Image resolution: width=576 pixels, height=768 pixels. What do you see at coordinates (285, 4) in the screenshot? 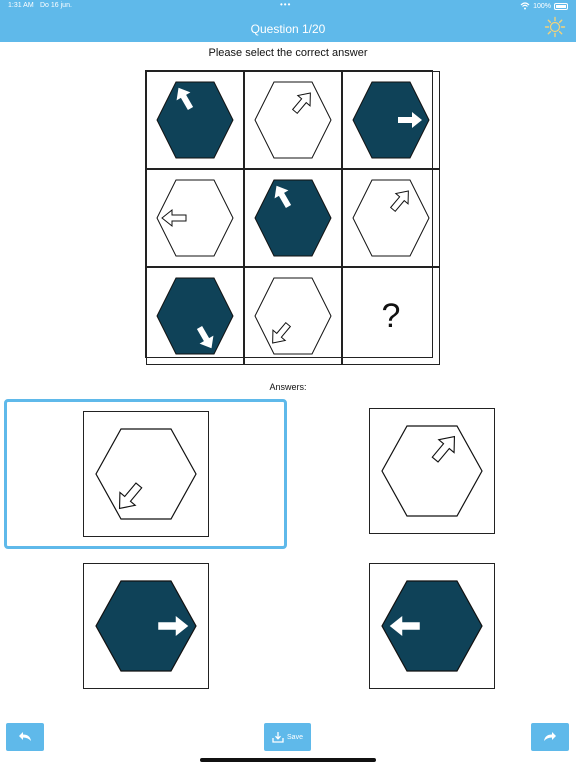
I see `multitask-dots: •••` at bounding box center [285, 4].